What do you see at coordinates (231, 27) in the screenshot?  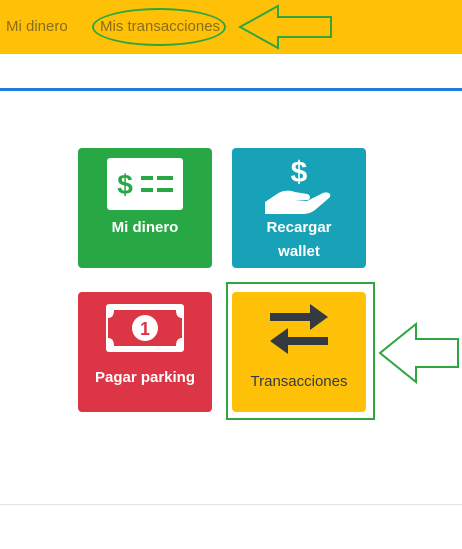 I see `top-nav-bar: Mi dinero Mis transacciones` at bounding box center [231, 27].